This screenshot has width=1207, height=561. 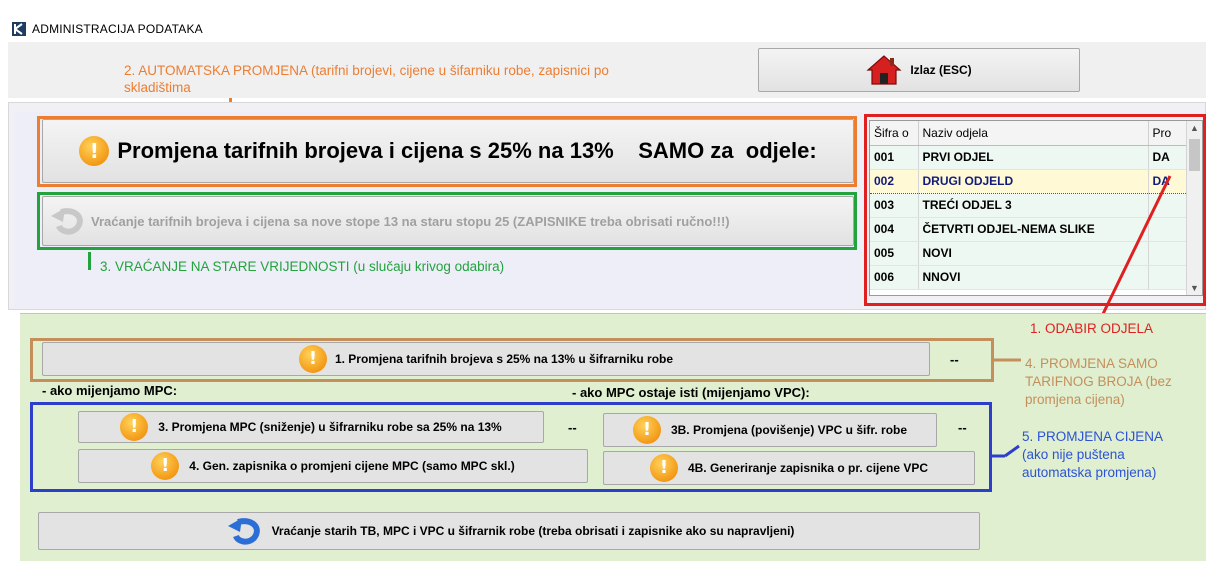 I want to click on exit-button: Izlaz (ESC), so click(x=919, y=70).